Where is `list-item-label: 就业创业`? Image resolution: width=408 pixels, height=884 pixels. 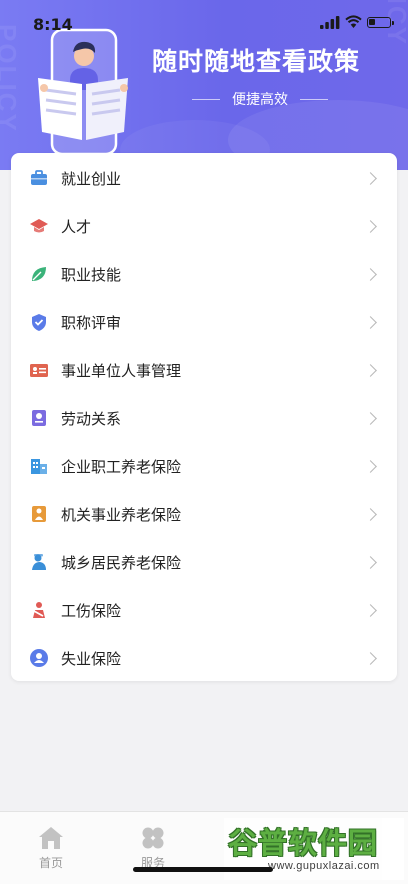
list-item-label: 就业创业 is located at coordinates (91, 178).